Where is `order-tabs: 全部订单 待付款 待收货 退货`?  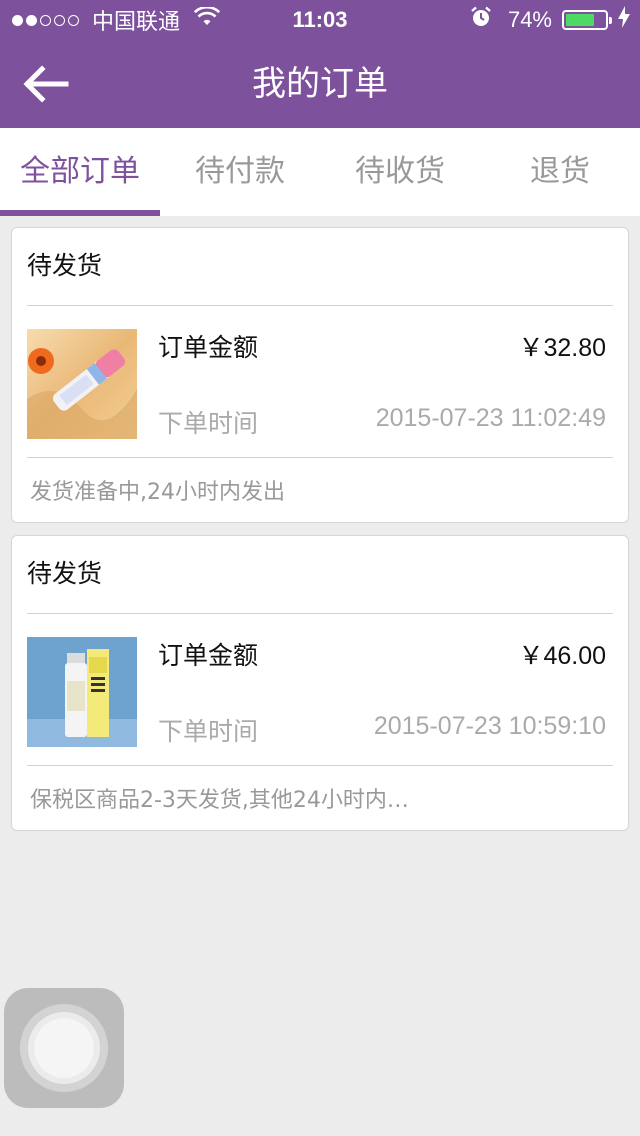
order-tabs: 全部订单 待付款 待收货 退货 is located at coordinates (320, 172).